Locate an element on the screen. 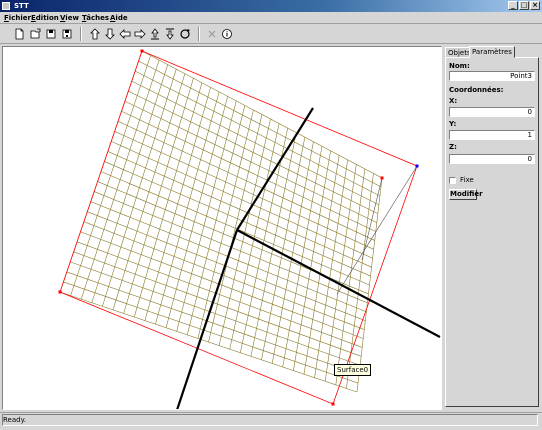 The width and height of the screenshot is (542, 430). nom-field: Point3 is located at coordinates (492, 76).